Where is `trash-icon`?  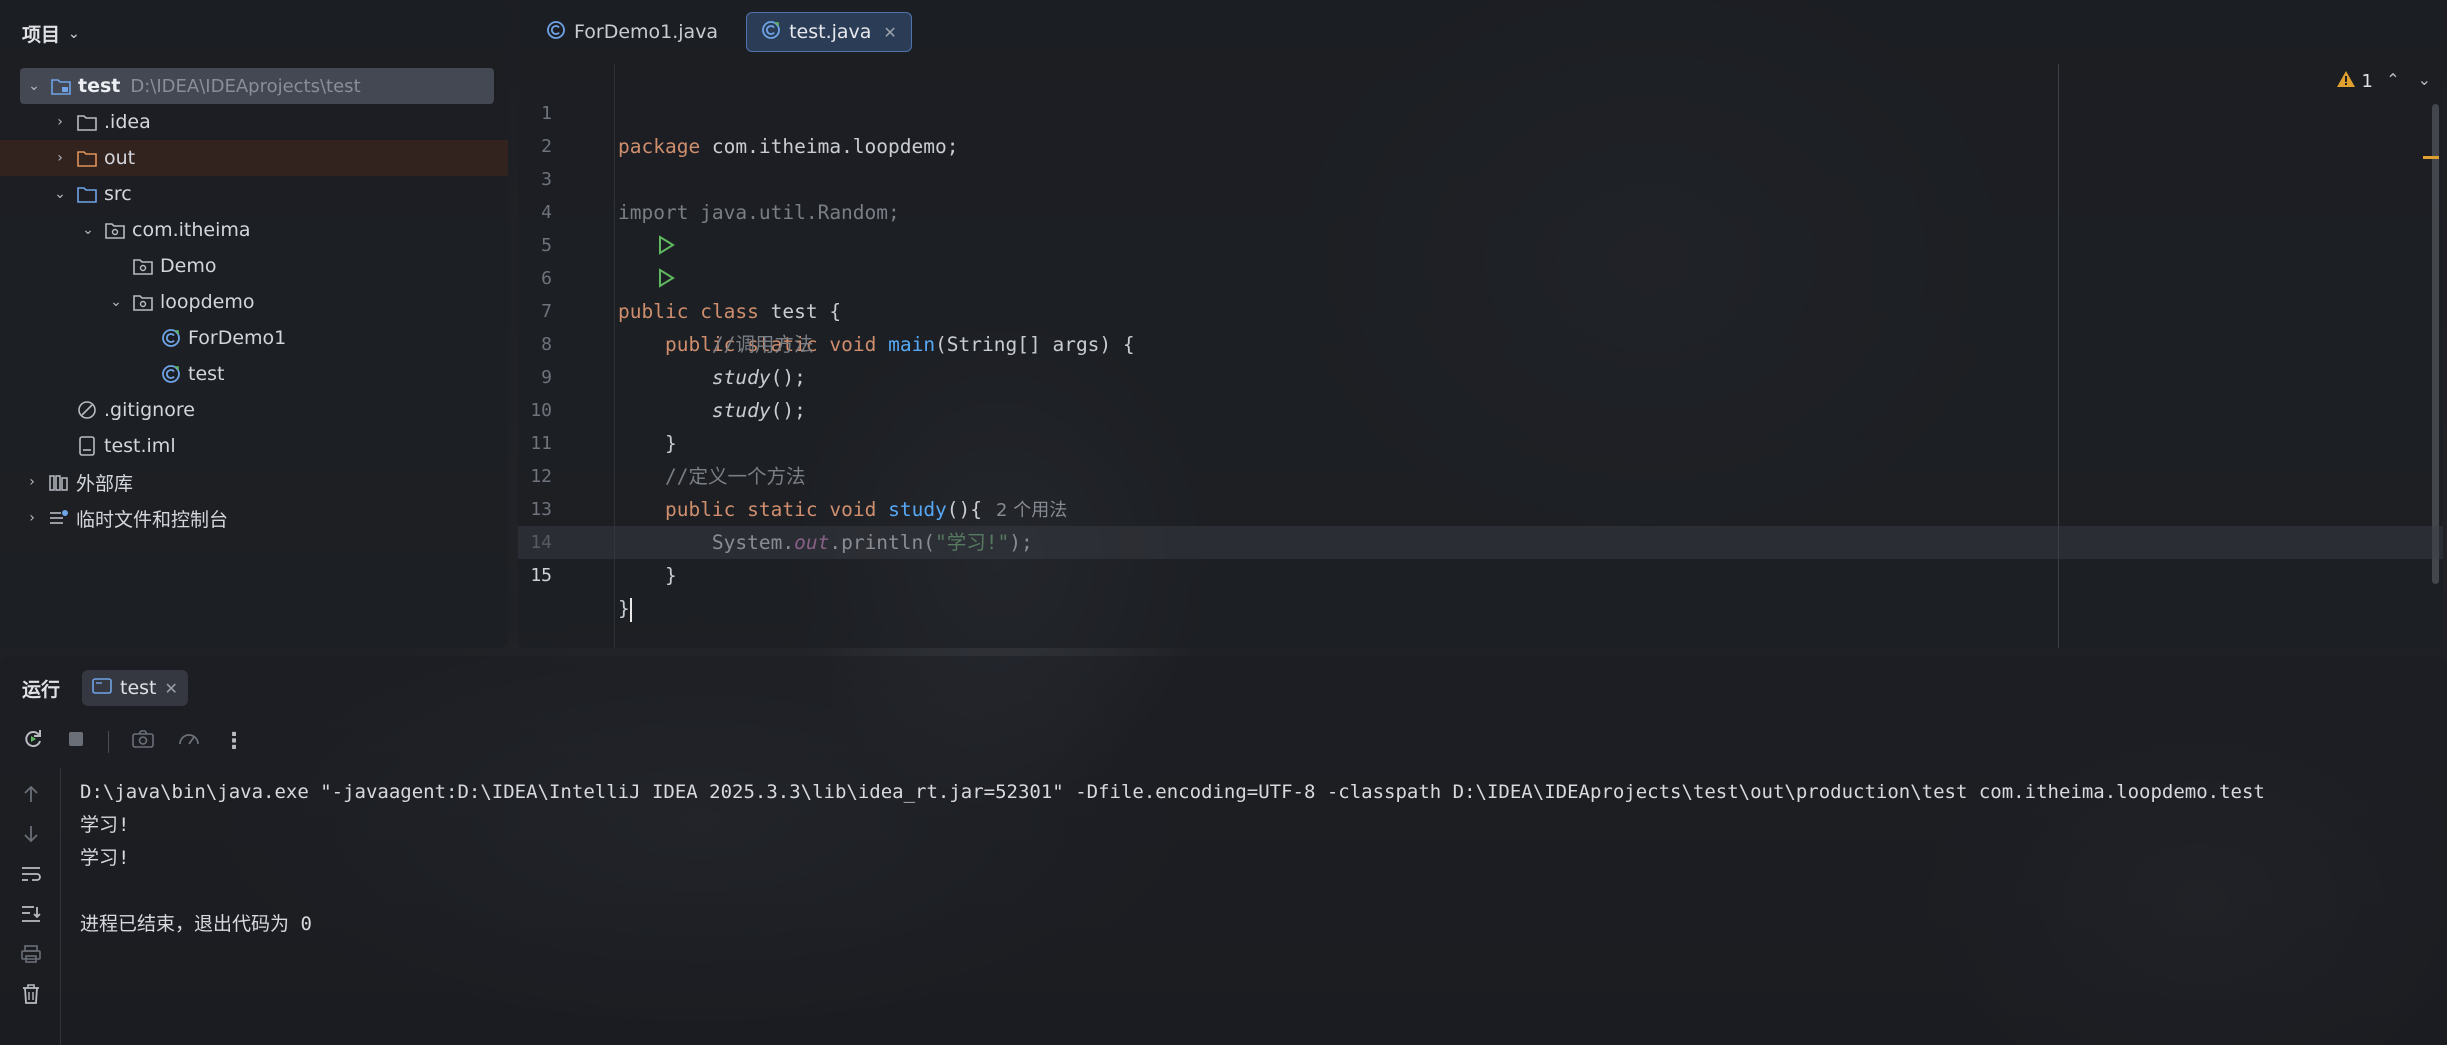 trash-icon is located at coordinates (31, 994).